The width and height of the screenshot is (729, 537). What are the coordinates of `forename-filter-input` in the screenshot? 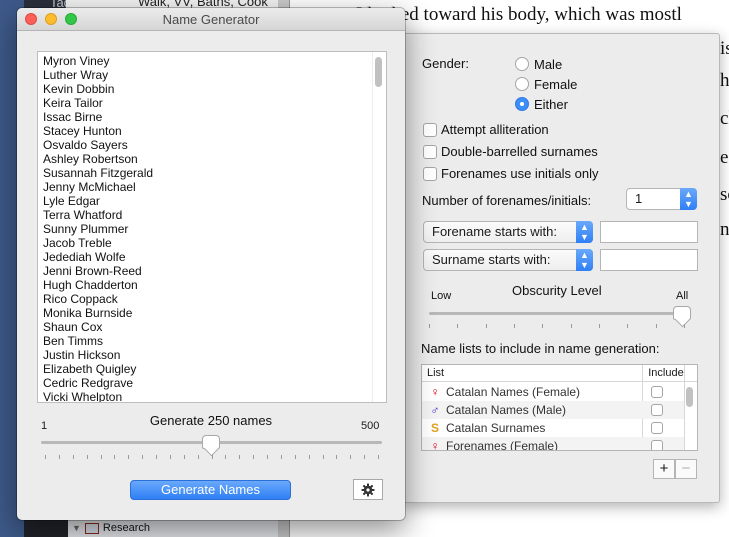 It's located at (649, 232).